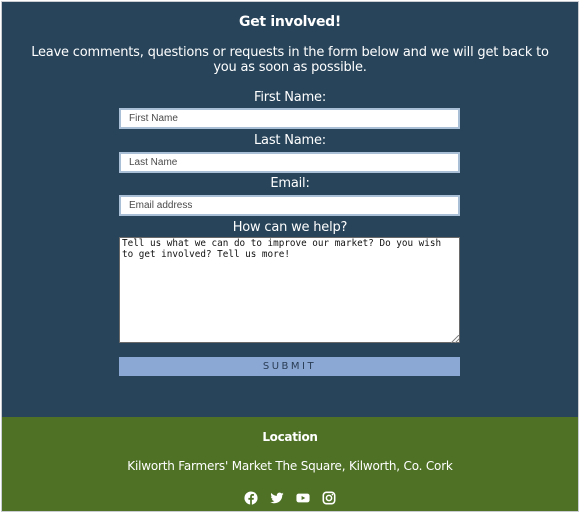 The image size is (581, 513). Describe the element at coordinates (290, 498) in the screenshot. I see `social-links` at that location.